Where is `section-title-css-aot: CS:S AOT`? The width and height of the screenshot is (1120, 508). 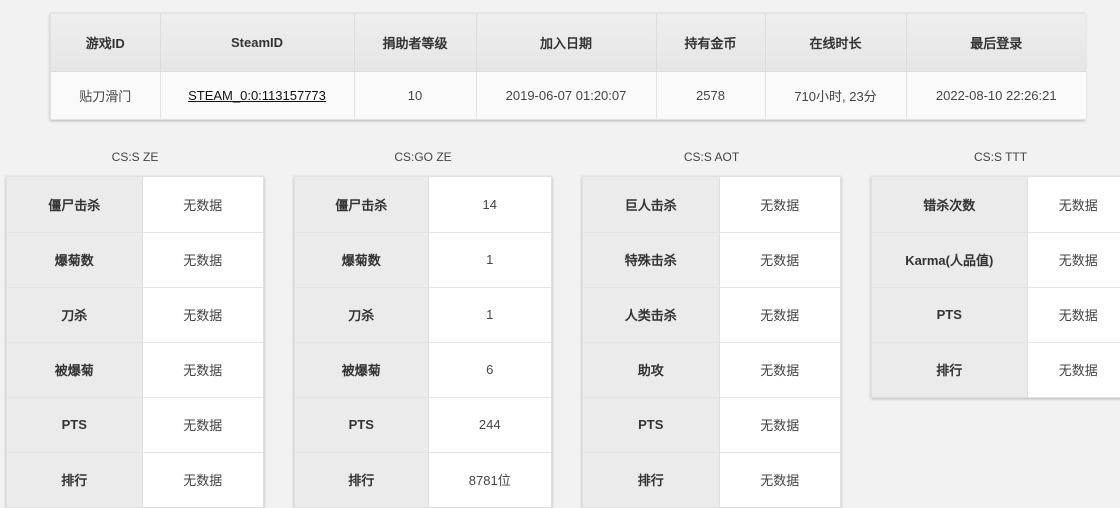 section-title-css-aot: CS:S AOT is located at coordinates (711, 157).